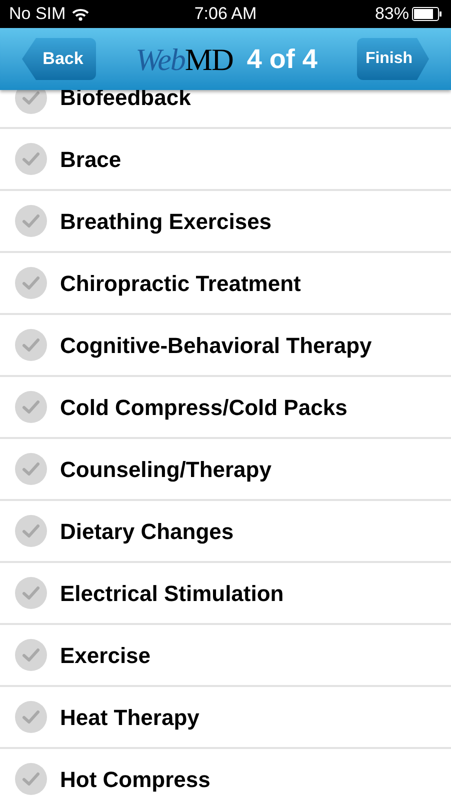  I want to click on list-item: Heat Therapy, so click(225, 718).